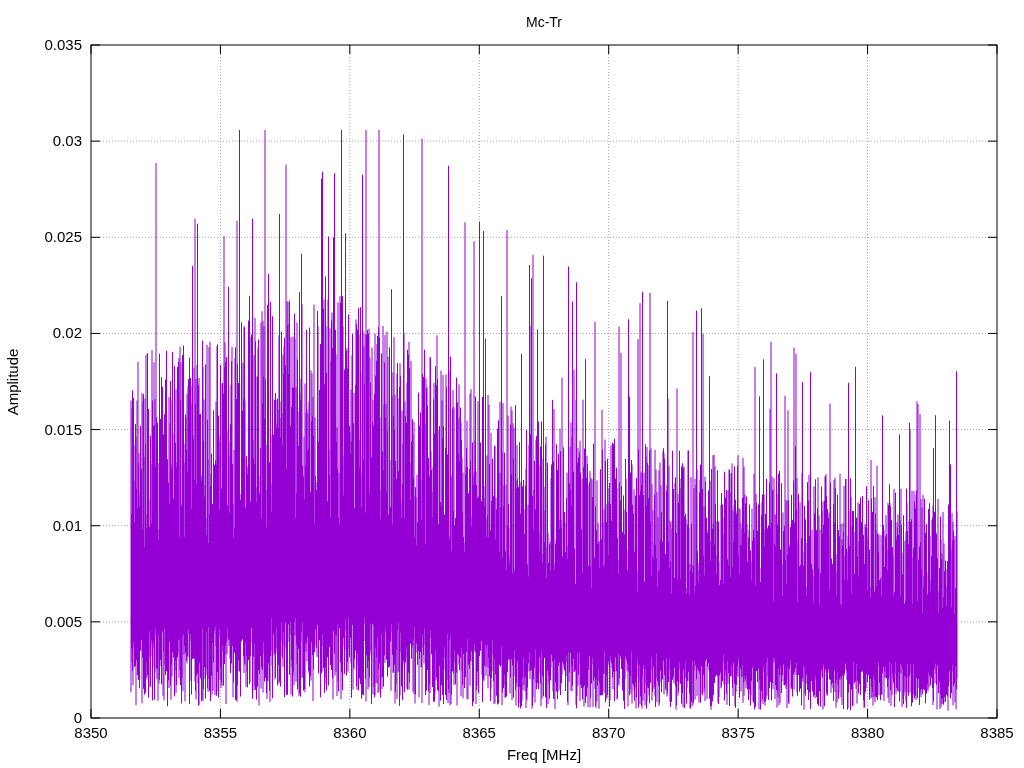 This screenshot has width=1024, height=768. Describe the element at coordinates (67, 333) in the screenshot. I see `tick-label: 0.02` at that location.